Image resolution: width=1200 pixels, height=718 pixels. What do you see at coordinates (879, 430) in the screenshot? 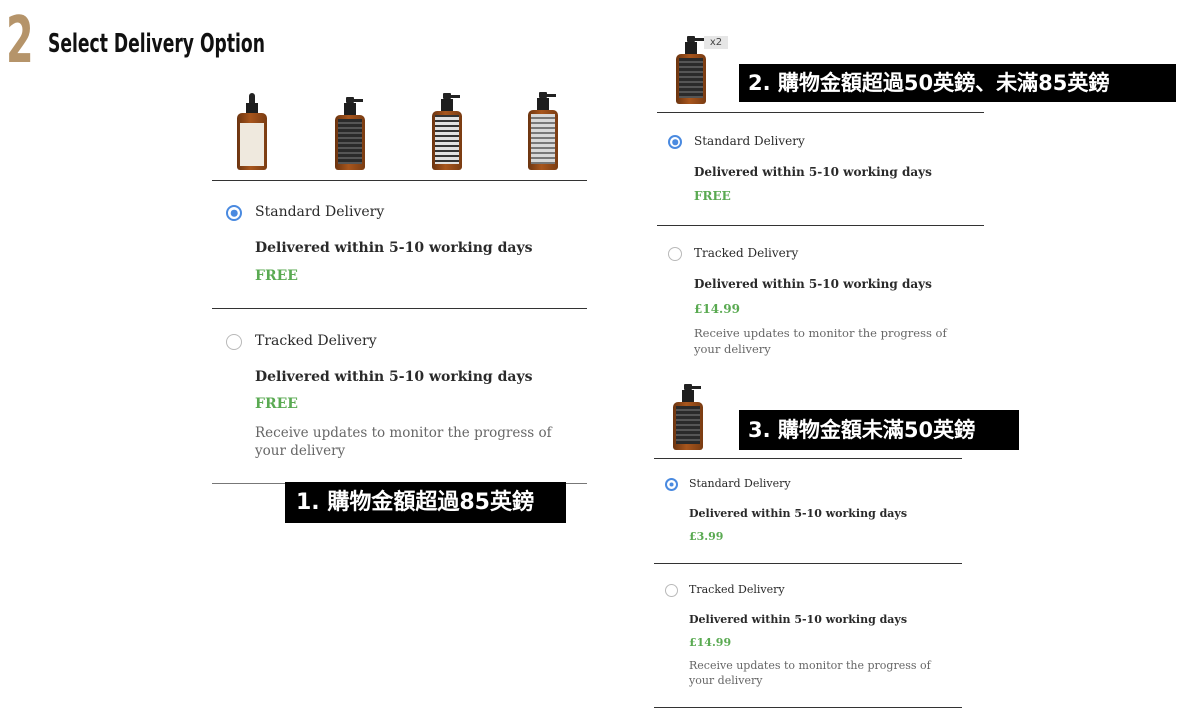
I see `price-tier-tag: 3. 購物金額未滿50英鎊` at bounding box center [879, 430].